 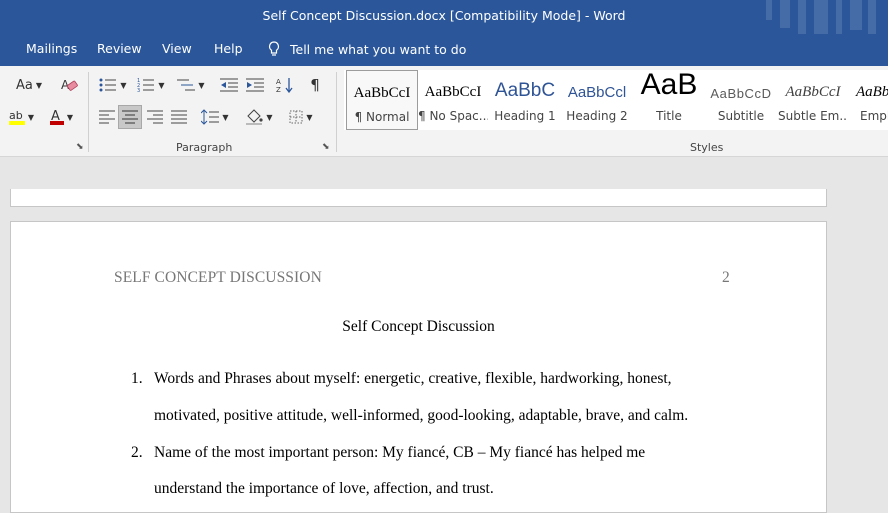 What do you see at coordinates (137, 378) in the screenshot?
I see `list-item-number: 1.` at bounding box center [137, 378].